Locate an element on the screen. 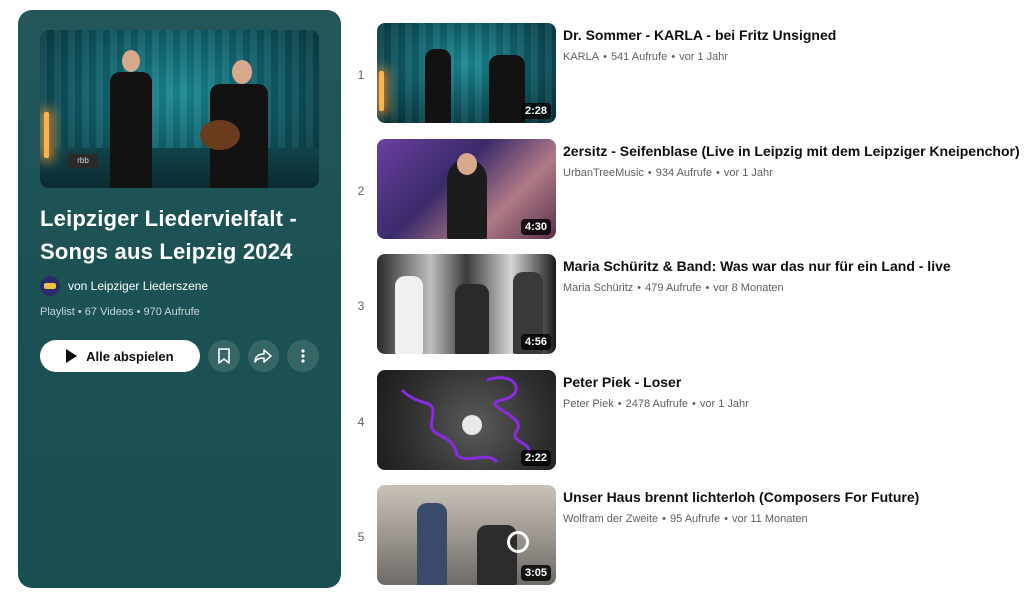 This screenshot has height=603, width=1036. video-channel: KARLA is located at coordinates (581, 57).